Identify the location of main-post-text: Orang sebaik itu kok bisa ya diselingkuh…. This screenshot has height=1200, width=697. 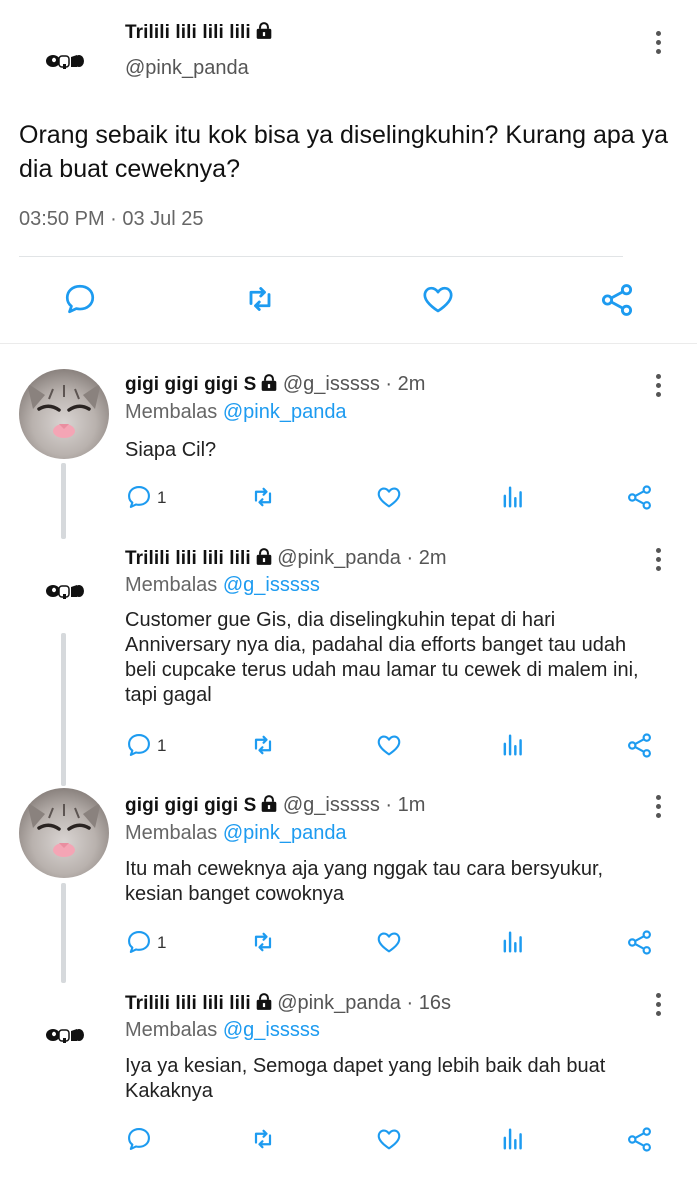
(344, 152).